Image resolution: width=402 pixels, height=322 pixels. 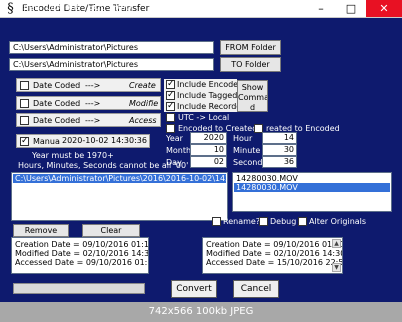 I want to click on remove-button: Remove, so click(x=41, y=230).